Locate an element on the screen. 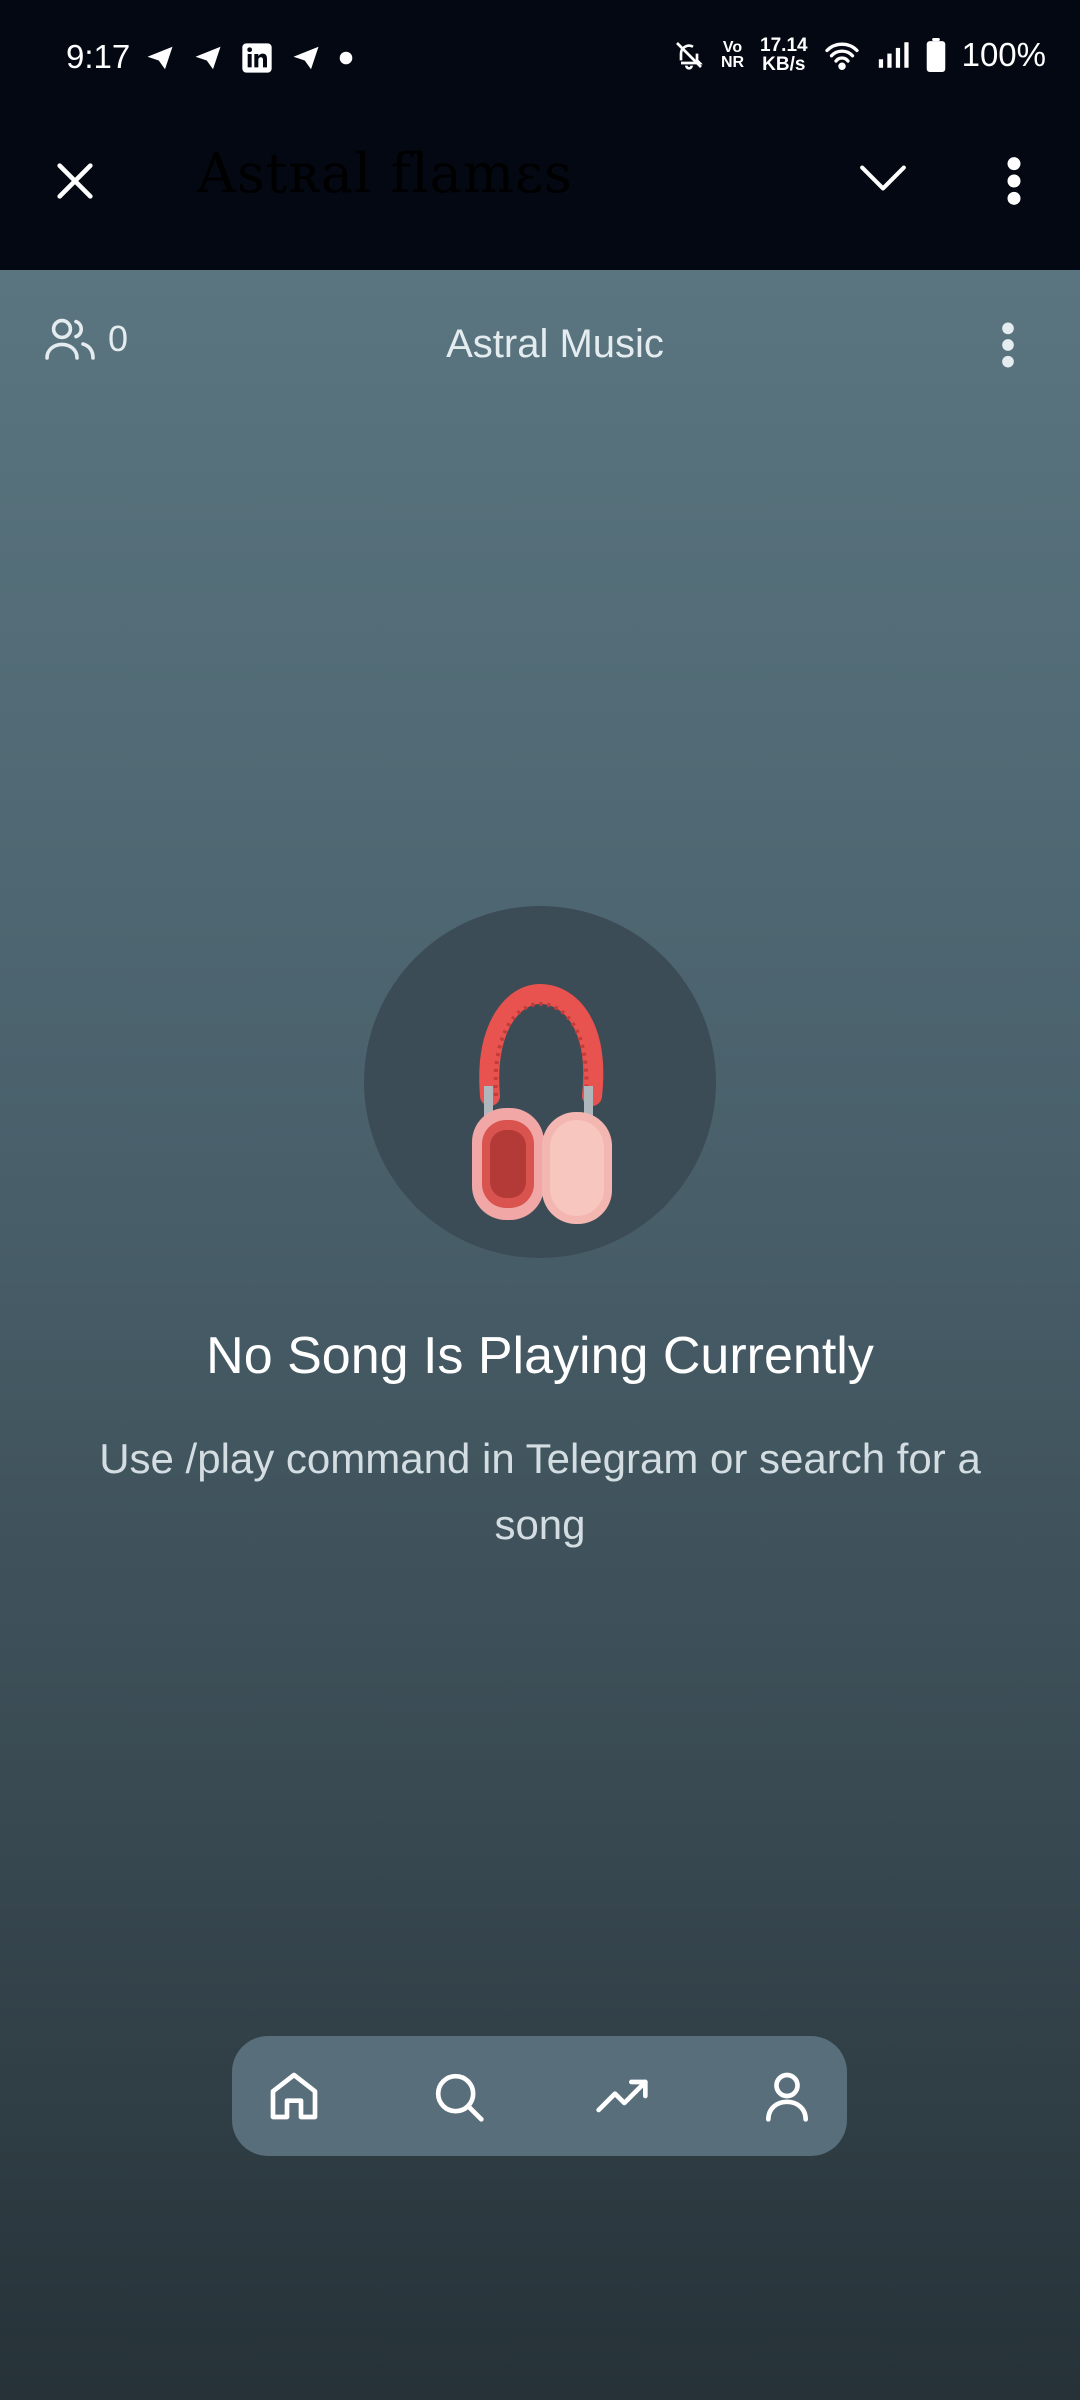  battery-icon is located at coordinates (935, 55).